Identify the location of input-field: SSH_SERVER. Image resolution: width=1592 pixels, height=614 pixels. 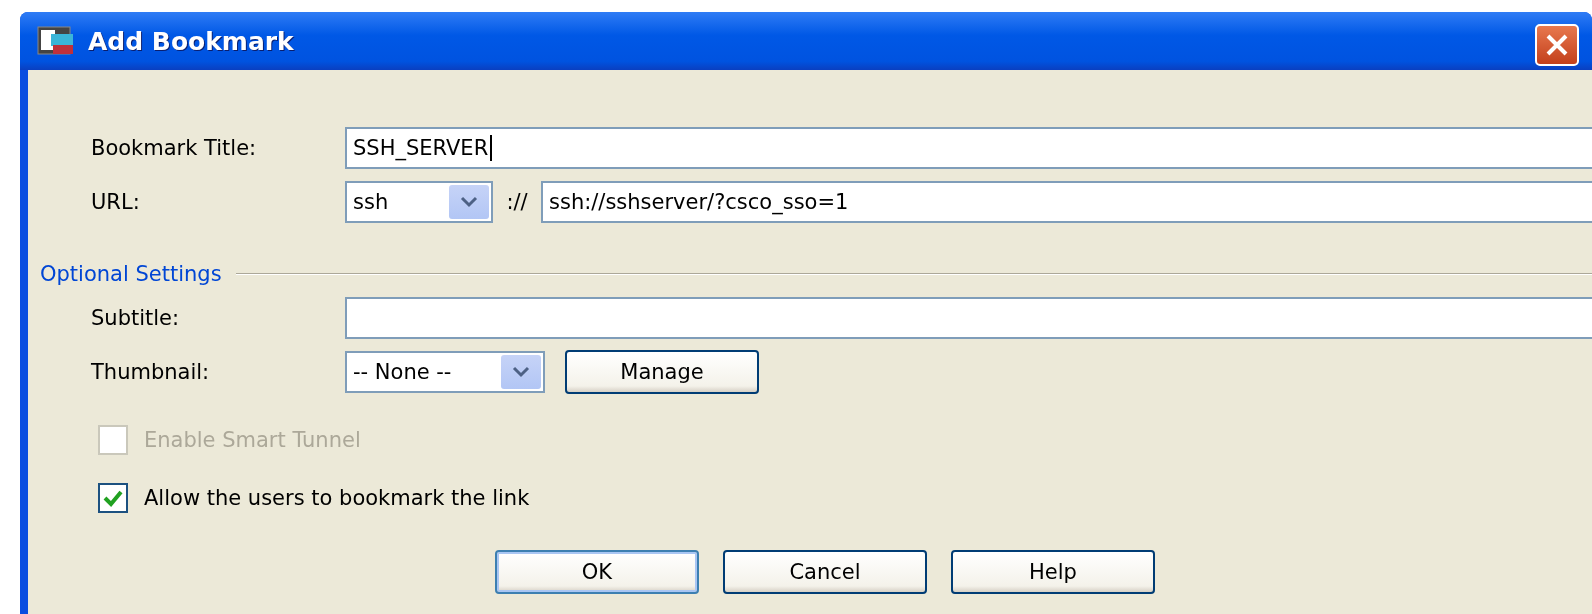
(968, 148).